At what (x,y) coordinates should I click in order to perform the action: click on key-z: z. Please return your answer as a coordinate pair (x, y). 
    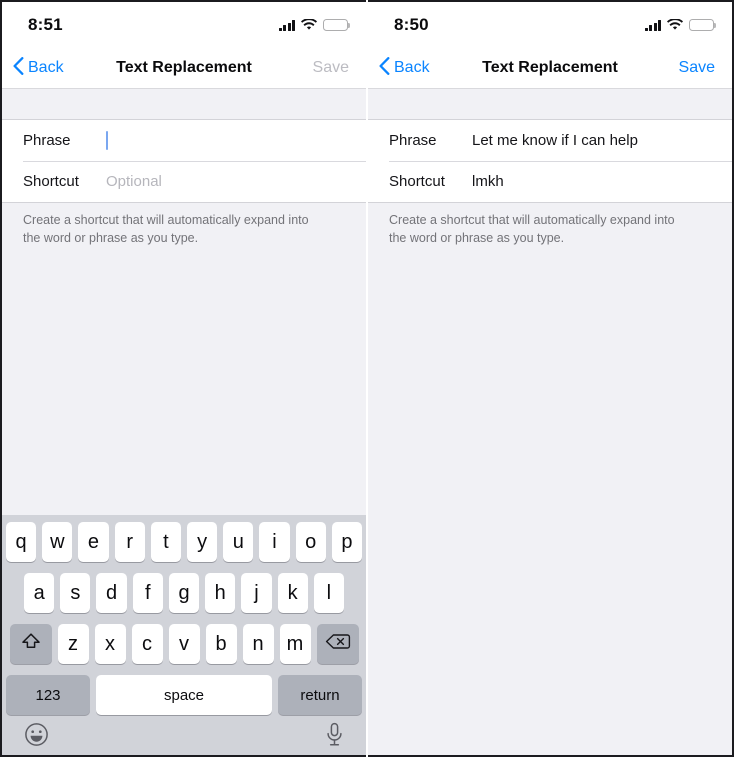
    Looking at the image, I should click on (73, 644).